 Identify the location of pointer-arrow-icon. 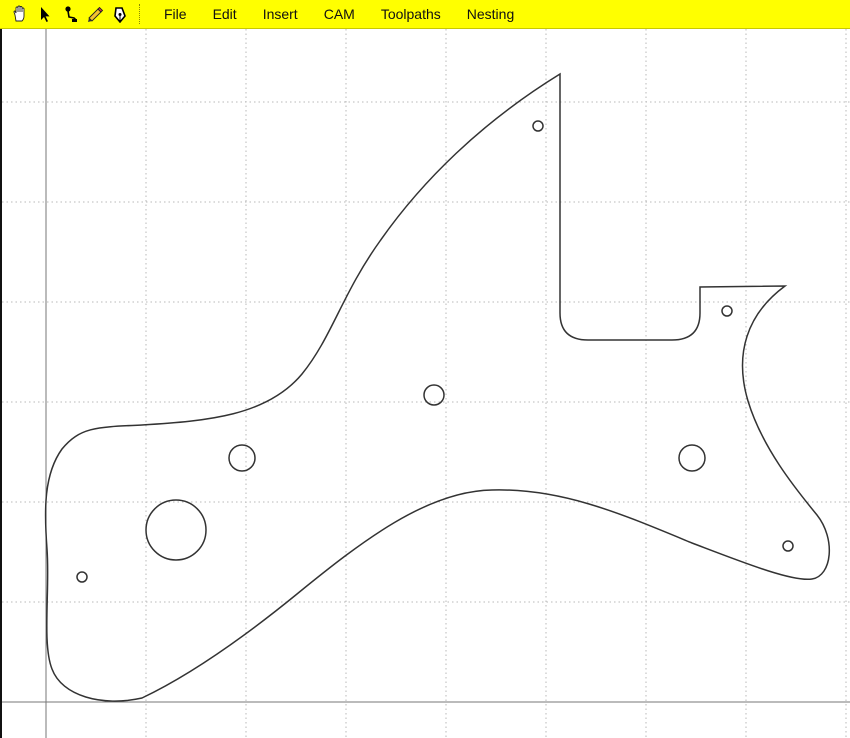
(45, 14).